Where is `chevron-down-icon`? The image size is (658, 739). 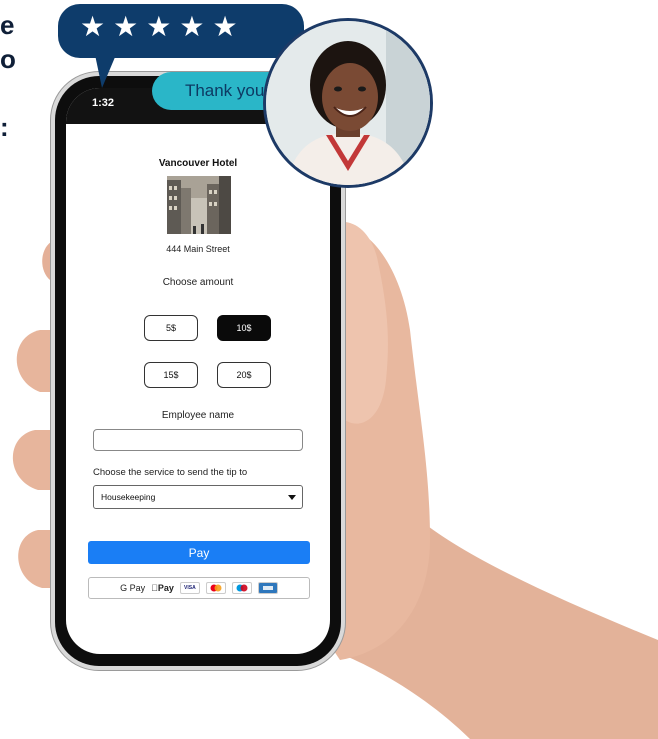
chevron-down-icon is located at coordinates (292, 497).